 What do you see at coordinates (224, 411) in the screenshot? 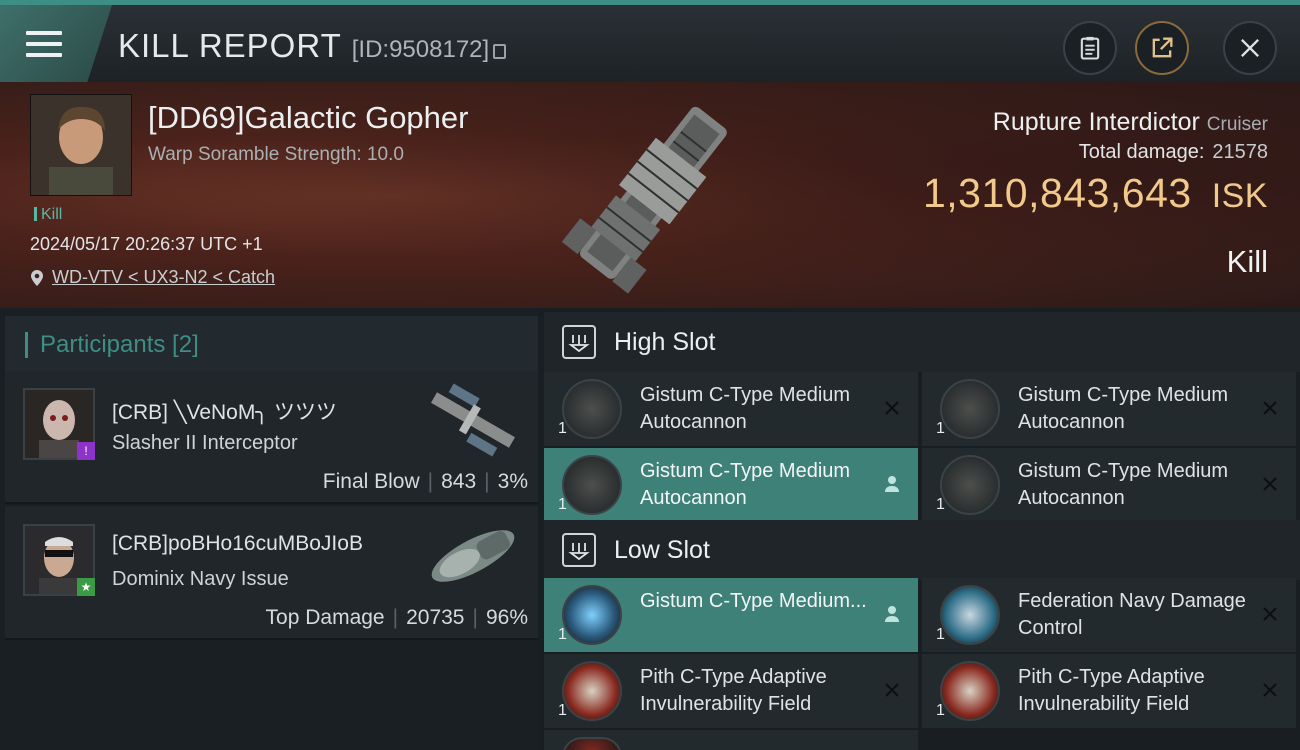
I see `participant-name: [CRB] ╲VeNoM╮ ツツツ` at bounding box center [224, 411].